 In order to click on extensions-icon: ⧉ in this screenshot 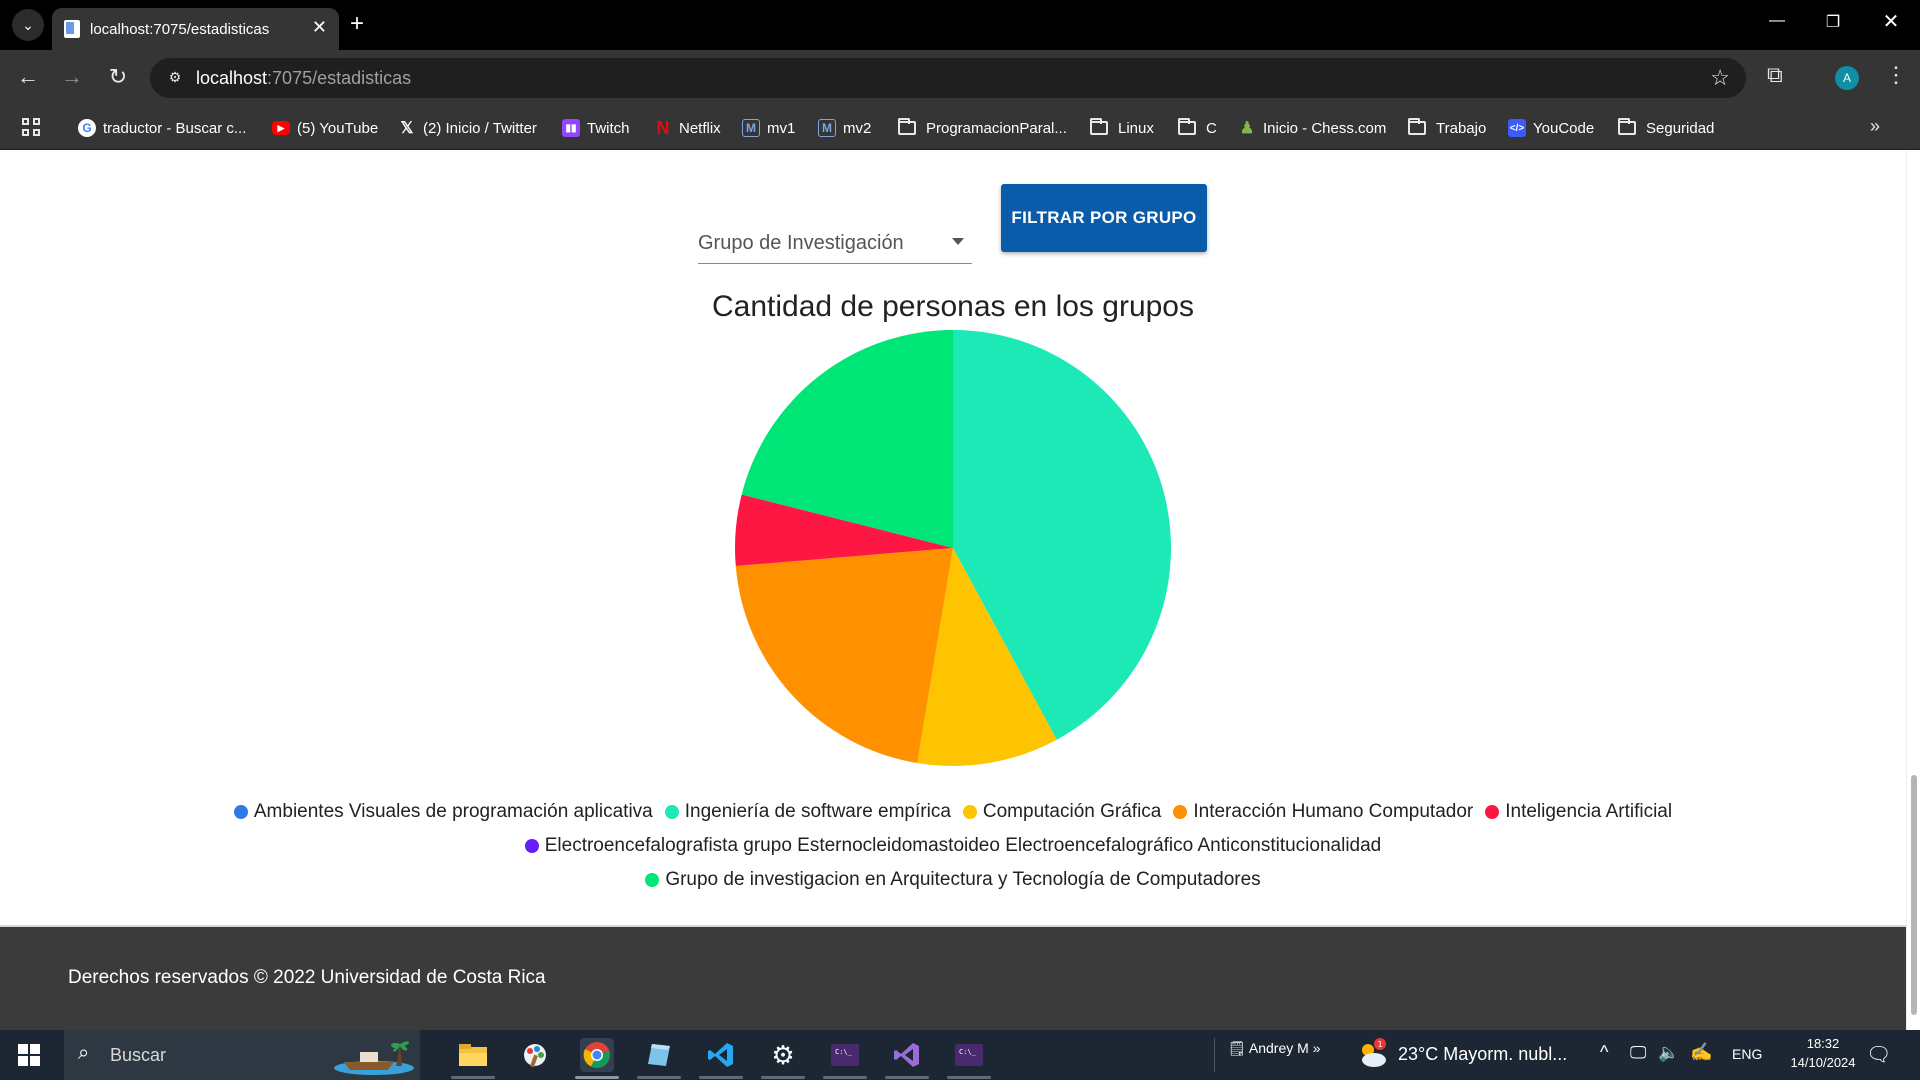, I will do `click(1775, 75)`.